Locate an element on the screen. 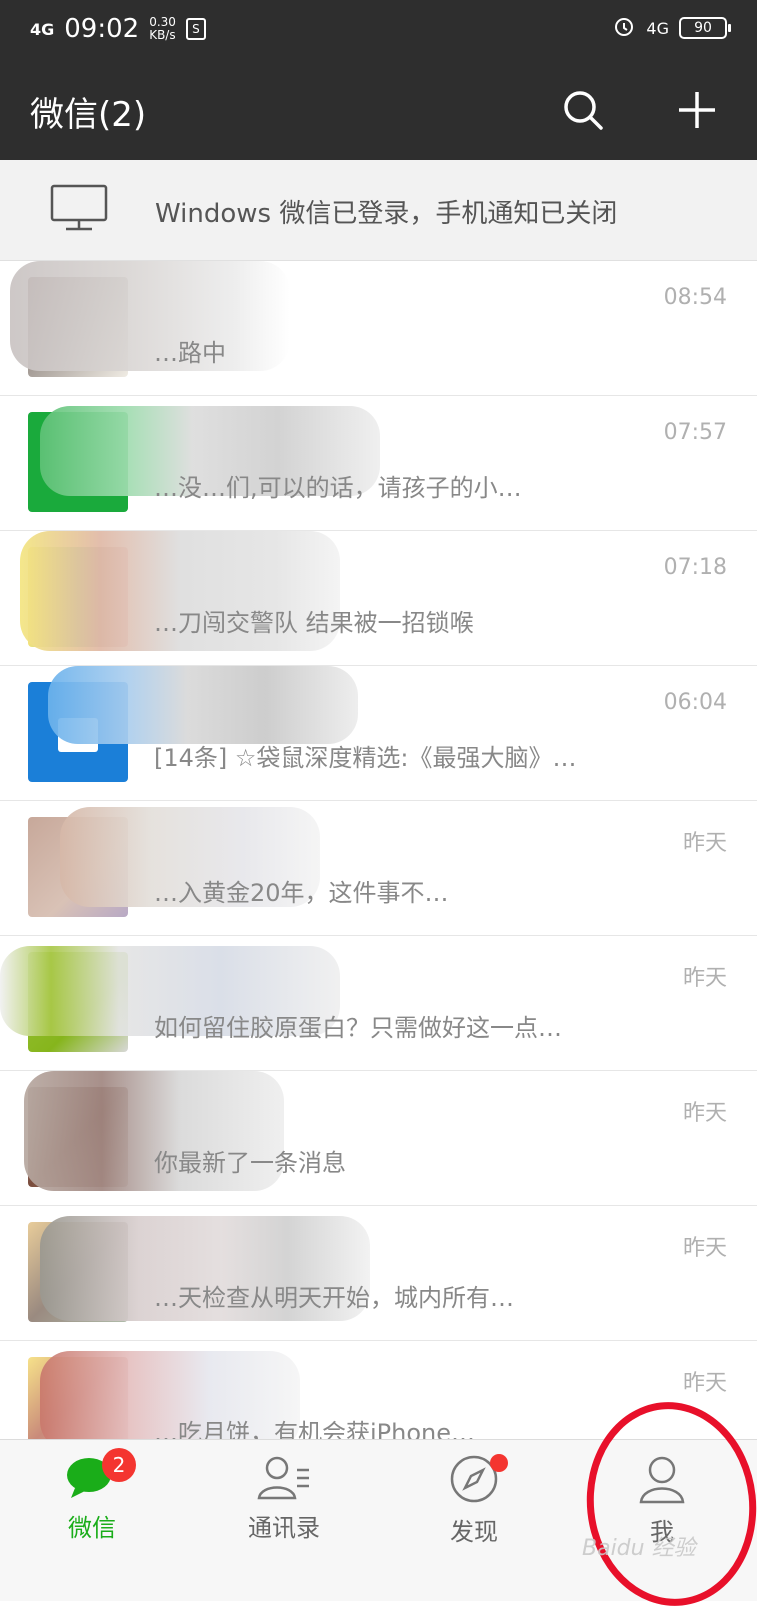 The width and height of the screenshot is (757, 1614). contacts-icon is located at coordinates (284, 1479).